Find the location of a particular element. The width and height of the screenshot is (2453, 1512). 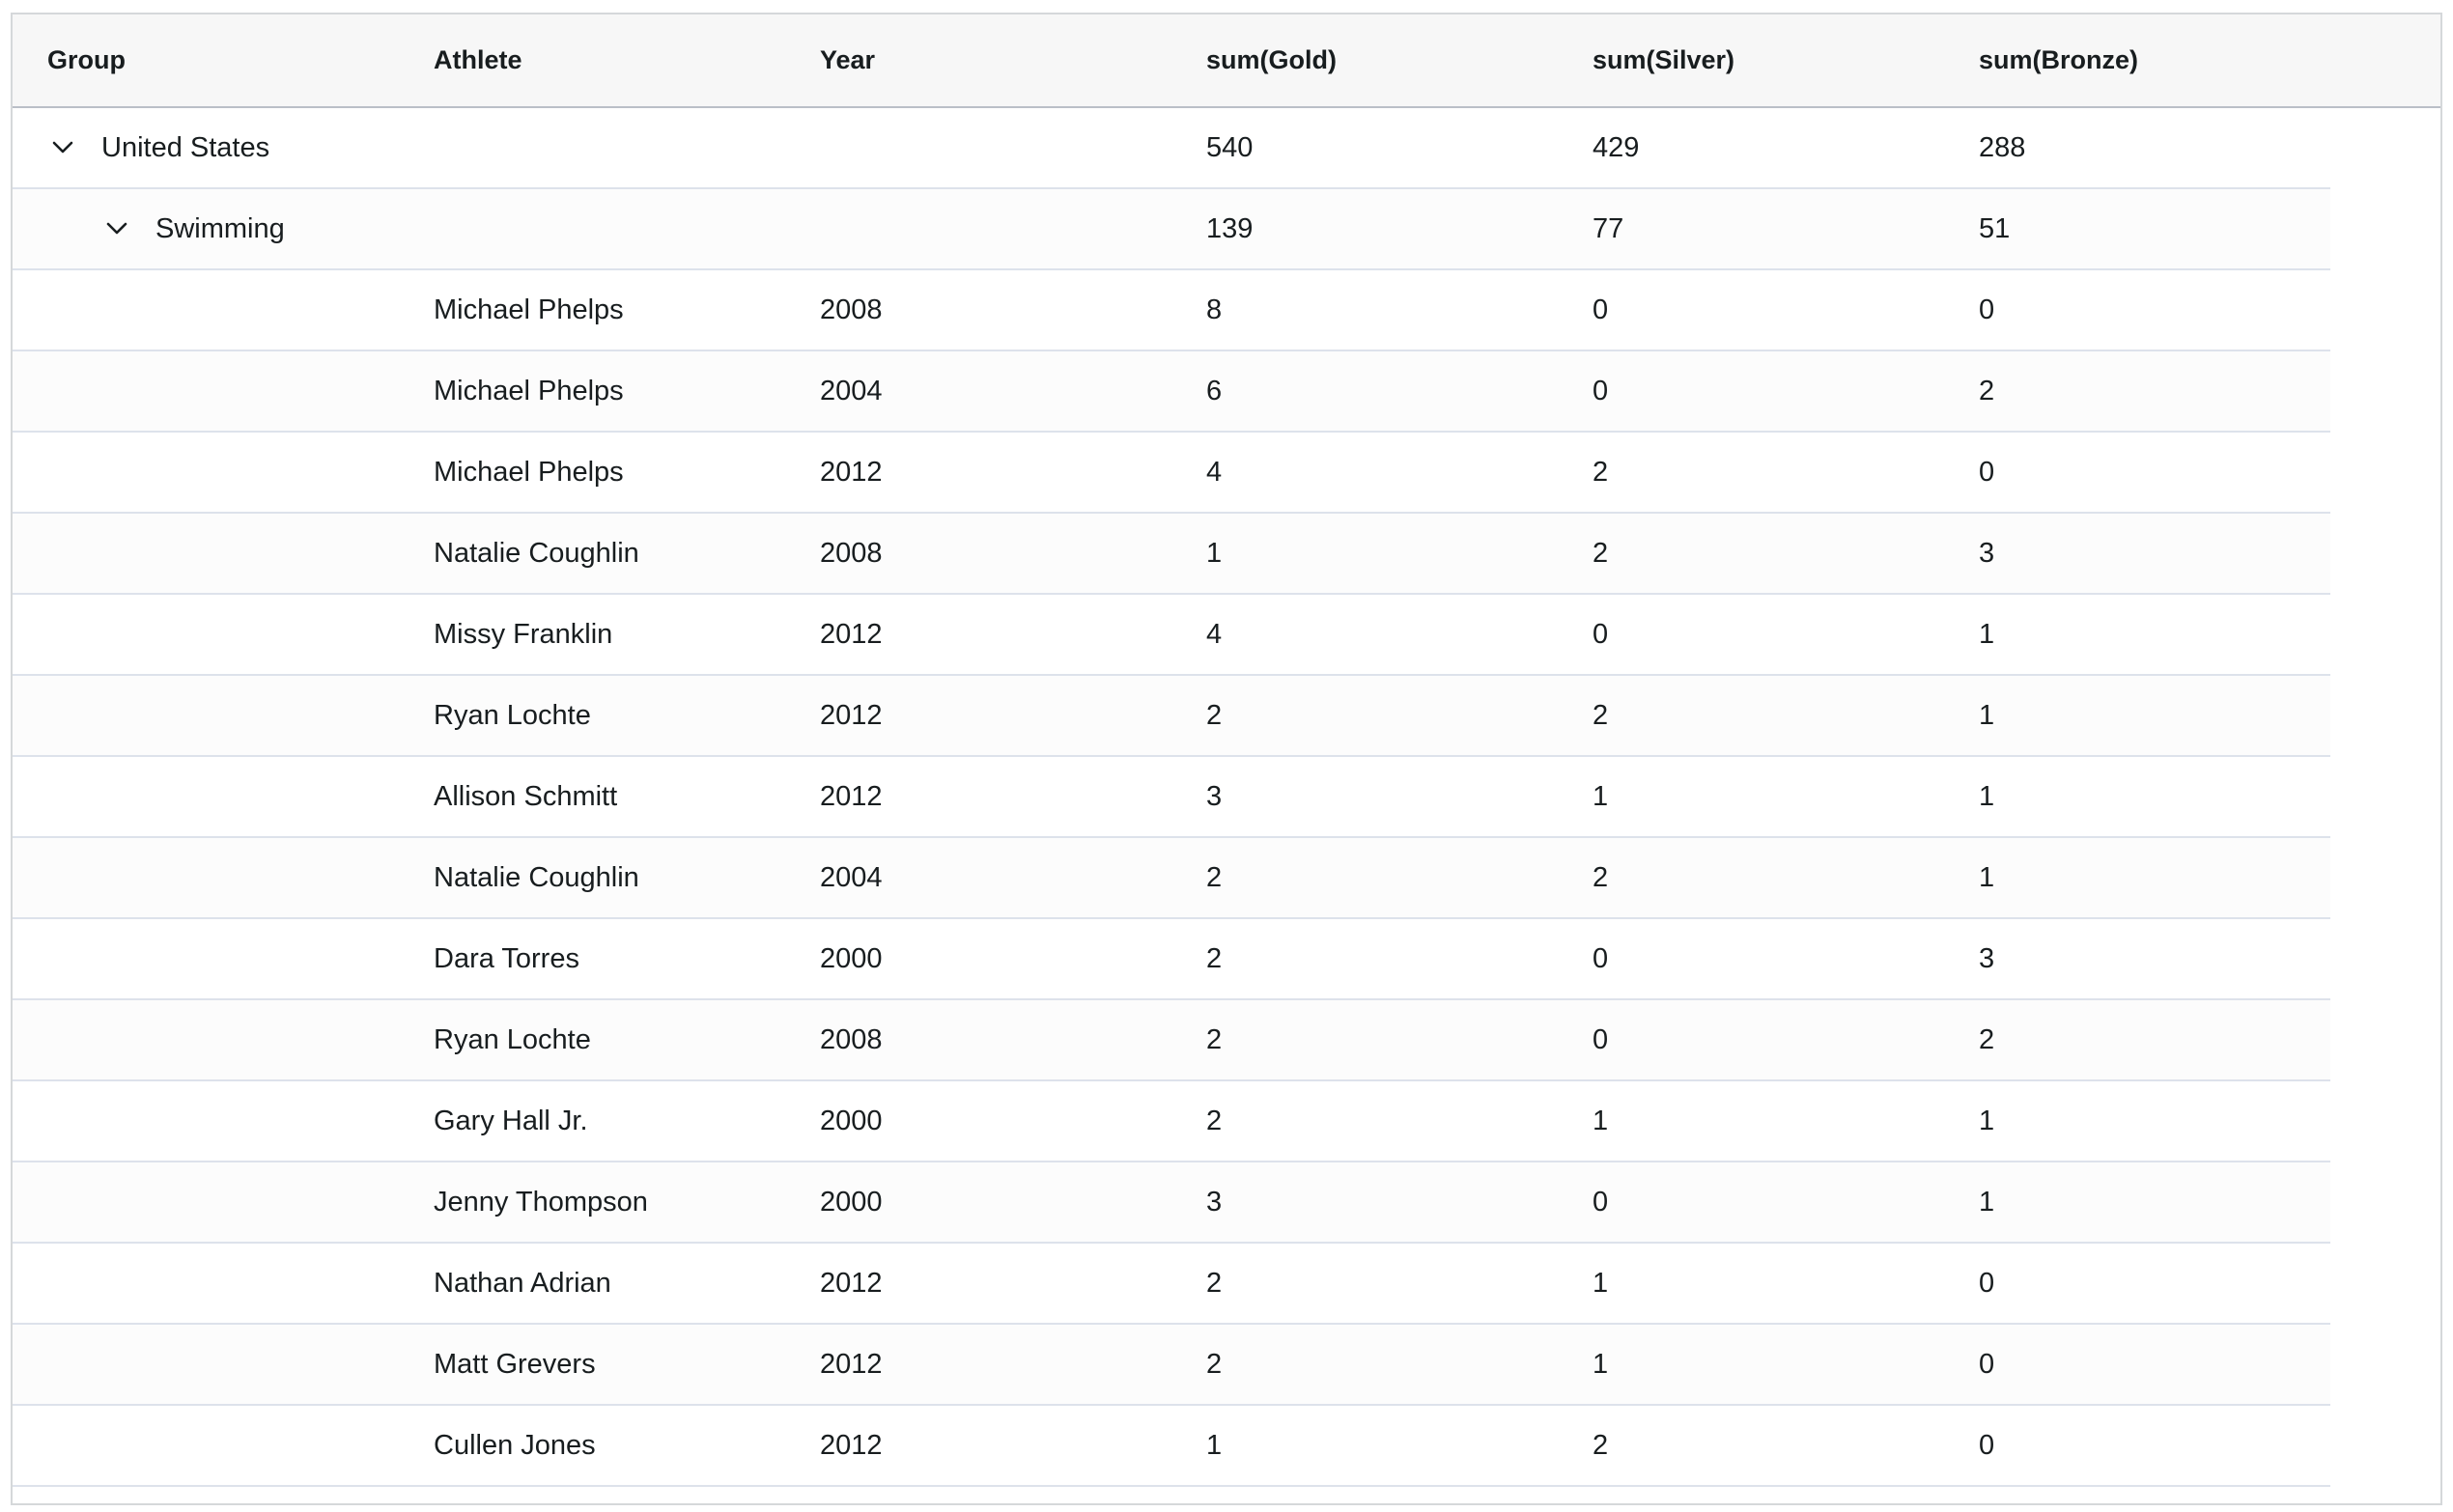

table-row: Michael Phelps 2004 6 0 2 is located at coordinates (1171, 392).